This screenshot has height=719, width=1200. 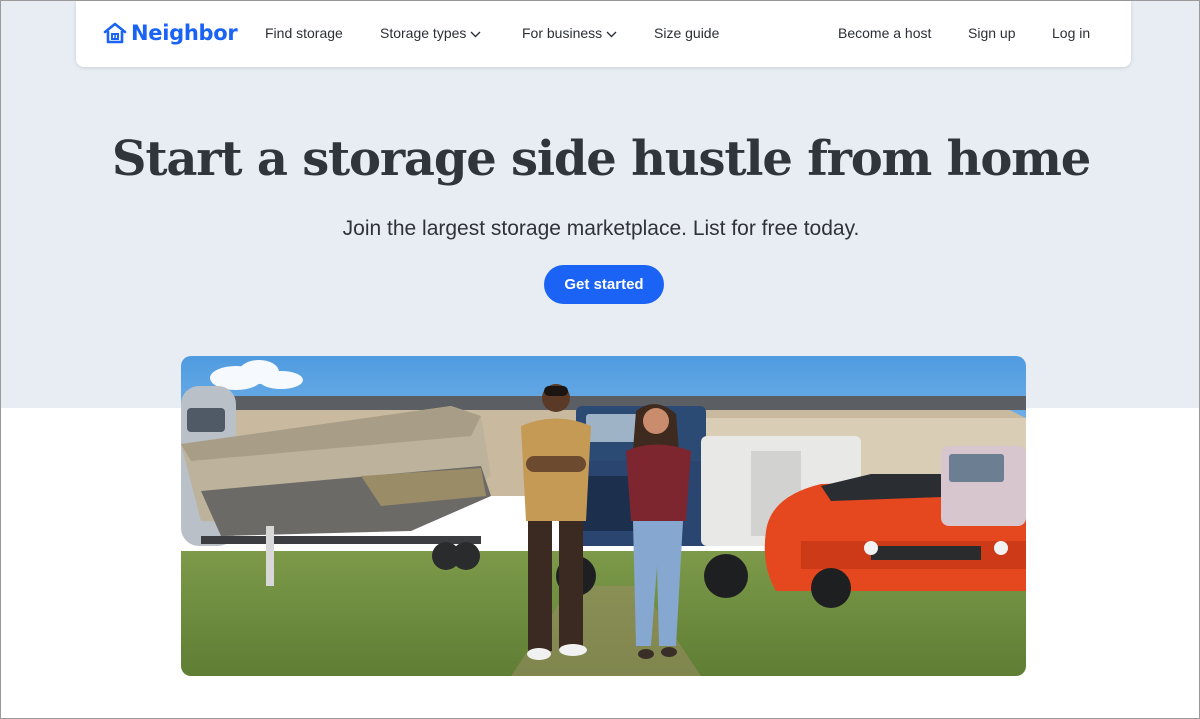 I want to click on nav-become-a-host: Become a host, so click(x=884, y=33).